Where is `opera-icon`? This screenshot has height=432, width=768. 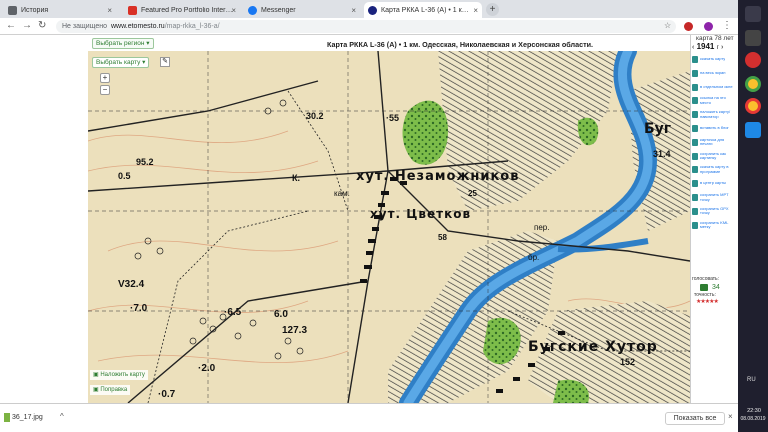 opera-icon is located at coordinates (753, 60).